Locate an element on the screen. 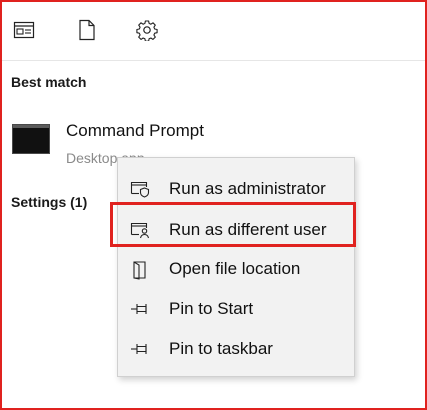 The width and height of the screenshot is (427, 410). menu-item-pin-to-taskbar: Pin to taskbar is located at coordinates (236, 349).